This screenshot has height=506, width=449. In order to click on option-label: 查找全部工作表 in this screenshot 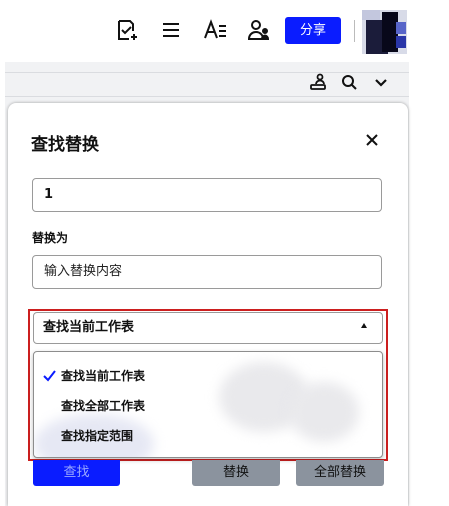, I will do `click(103, 406)`.